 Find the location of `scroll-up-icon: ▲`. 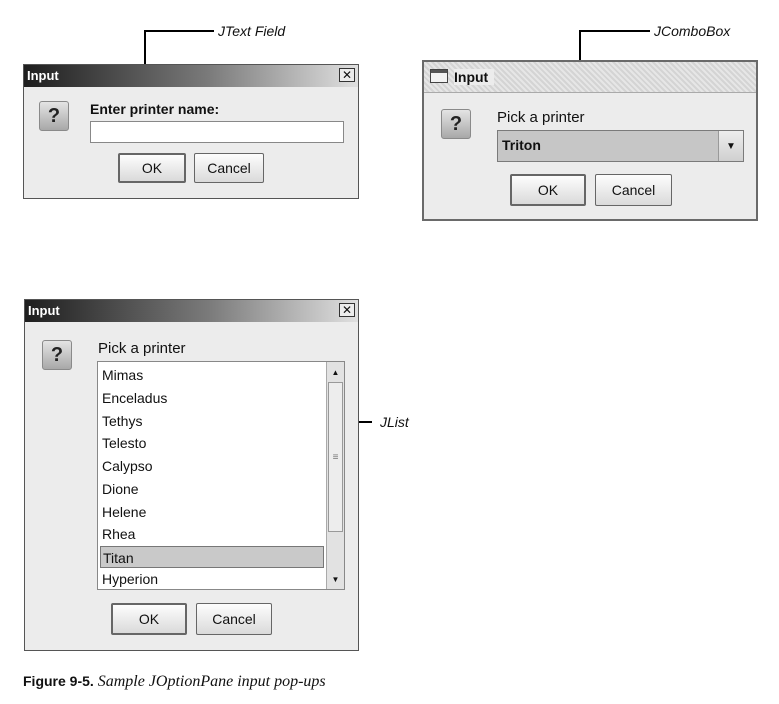

scroll-up-icon: ▲ is located at coordinates (335, 372).